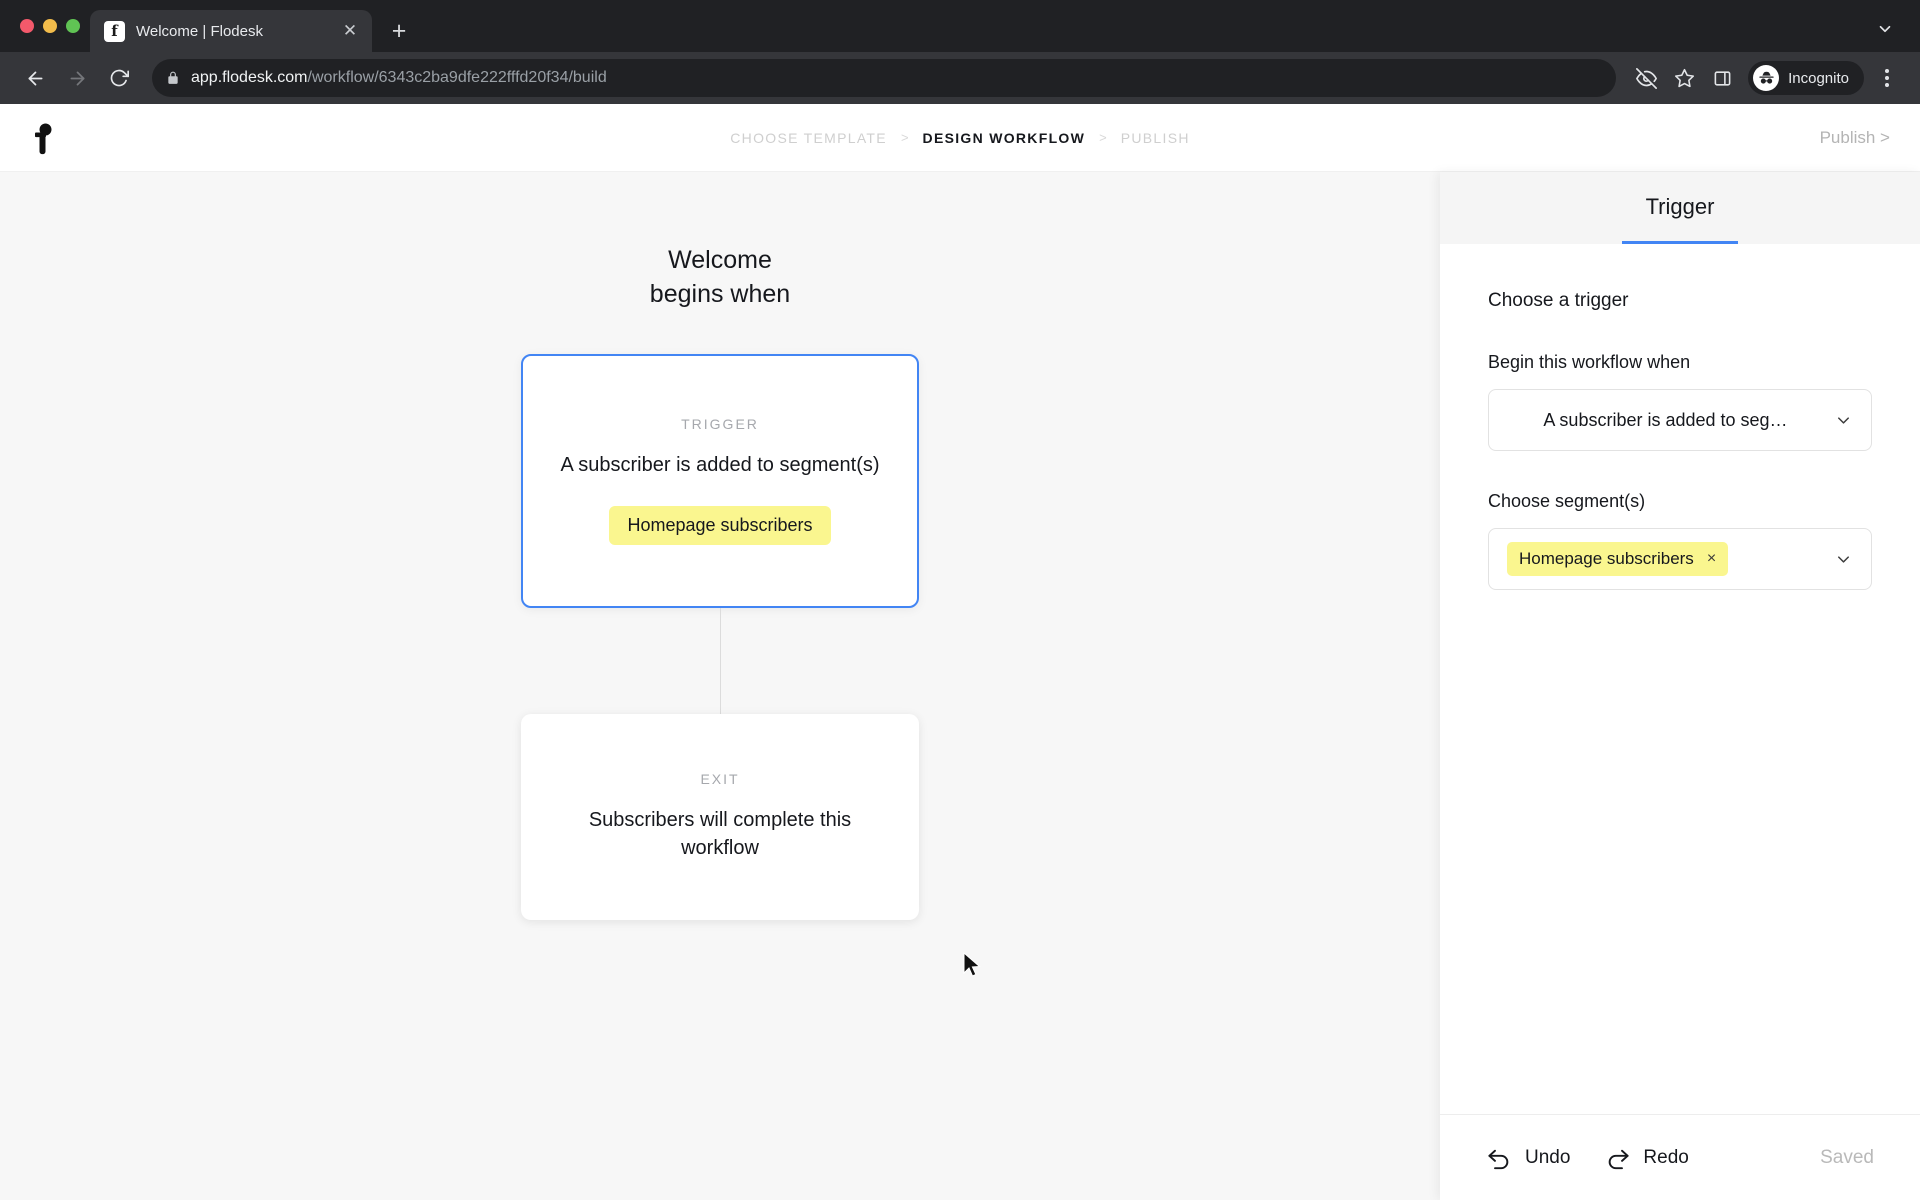  Describe the element at coordinates (1722, 78) in the screenshot. I see `side-panel-icon` at that location.